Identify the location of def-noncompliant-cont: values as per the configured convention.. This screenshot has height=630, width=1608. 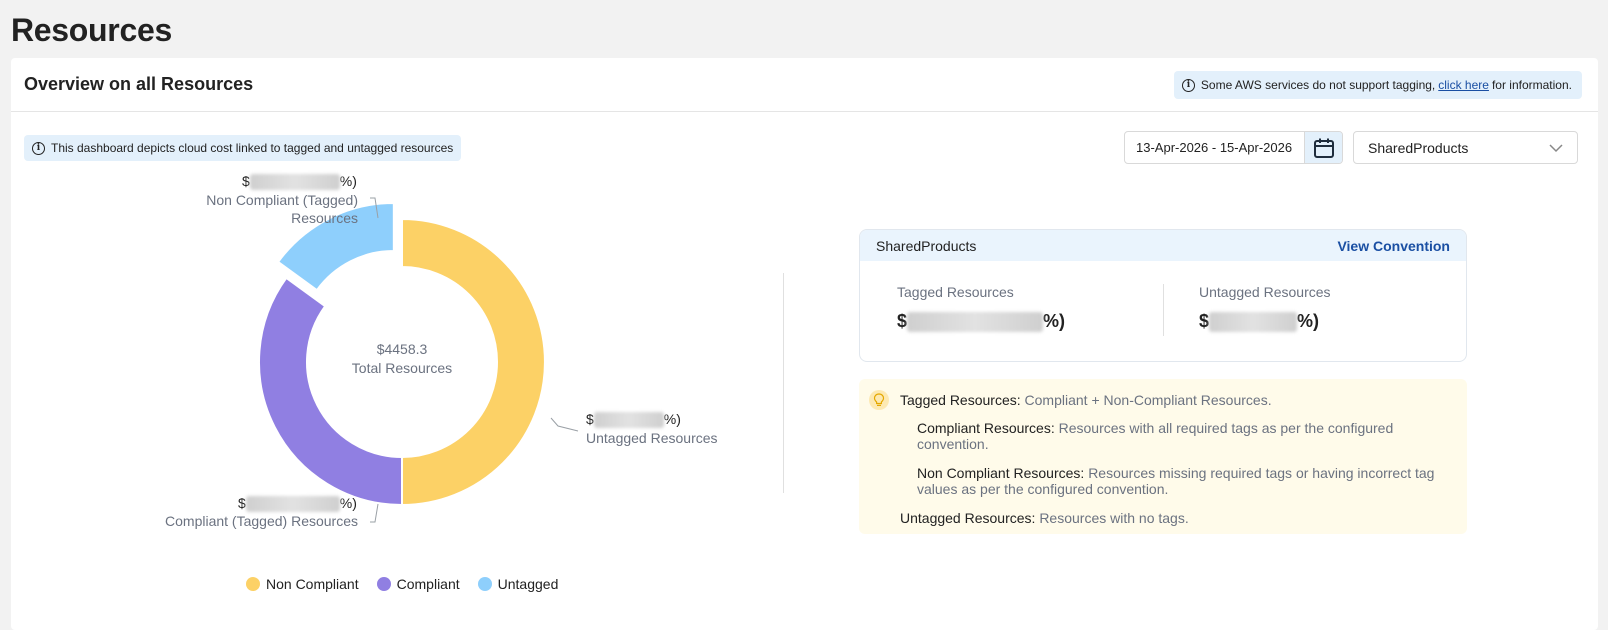
(1043, 489).